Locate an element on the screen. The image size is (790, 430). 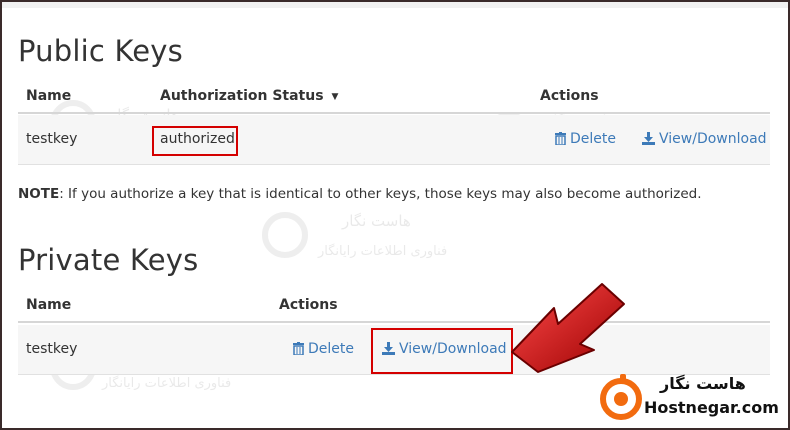
sort-caret-icon: ▼ is located at coordinates (335, 97).